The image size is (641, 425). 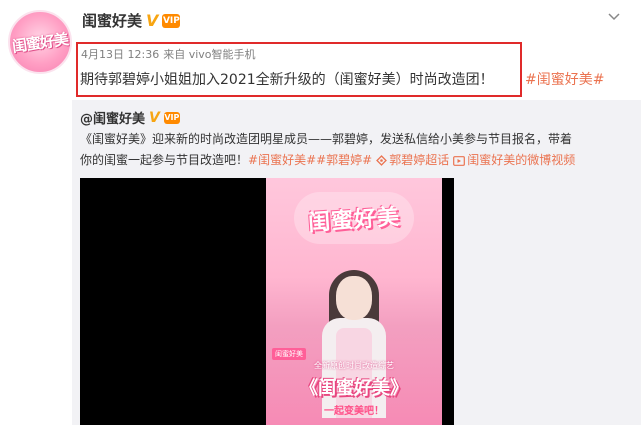 I want to click on avatar-logo-text: 闺蜜好美, so click(x=40, y=42).